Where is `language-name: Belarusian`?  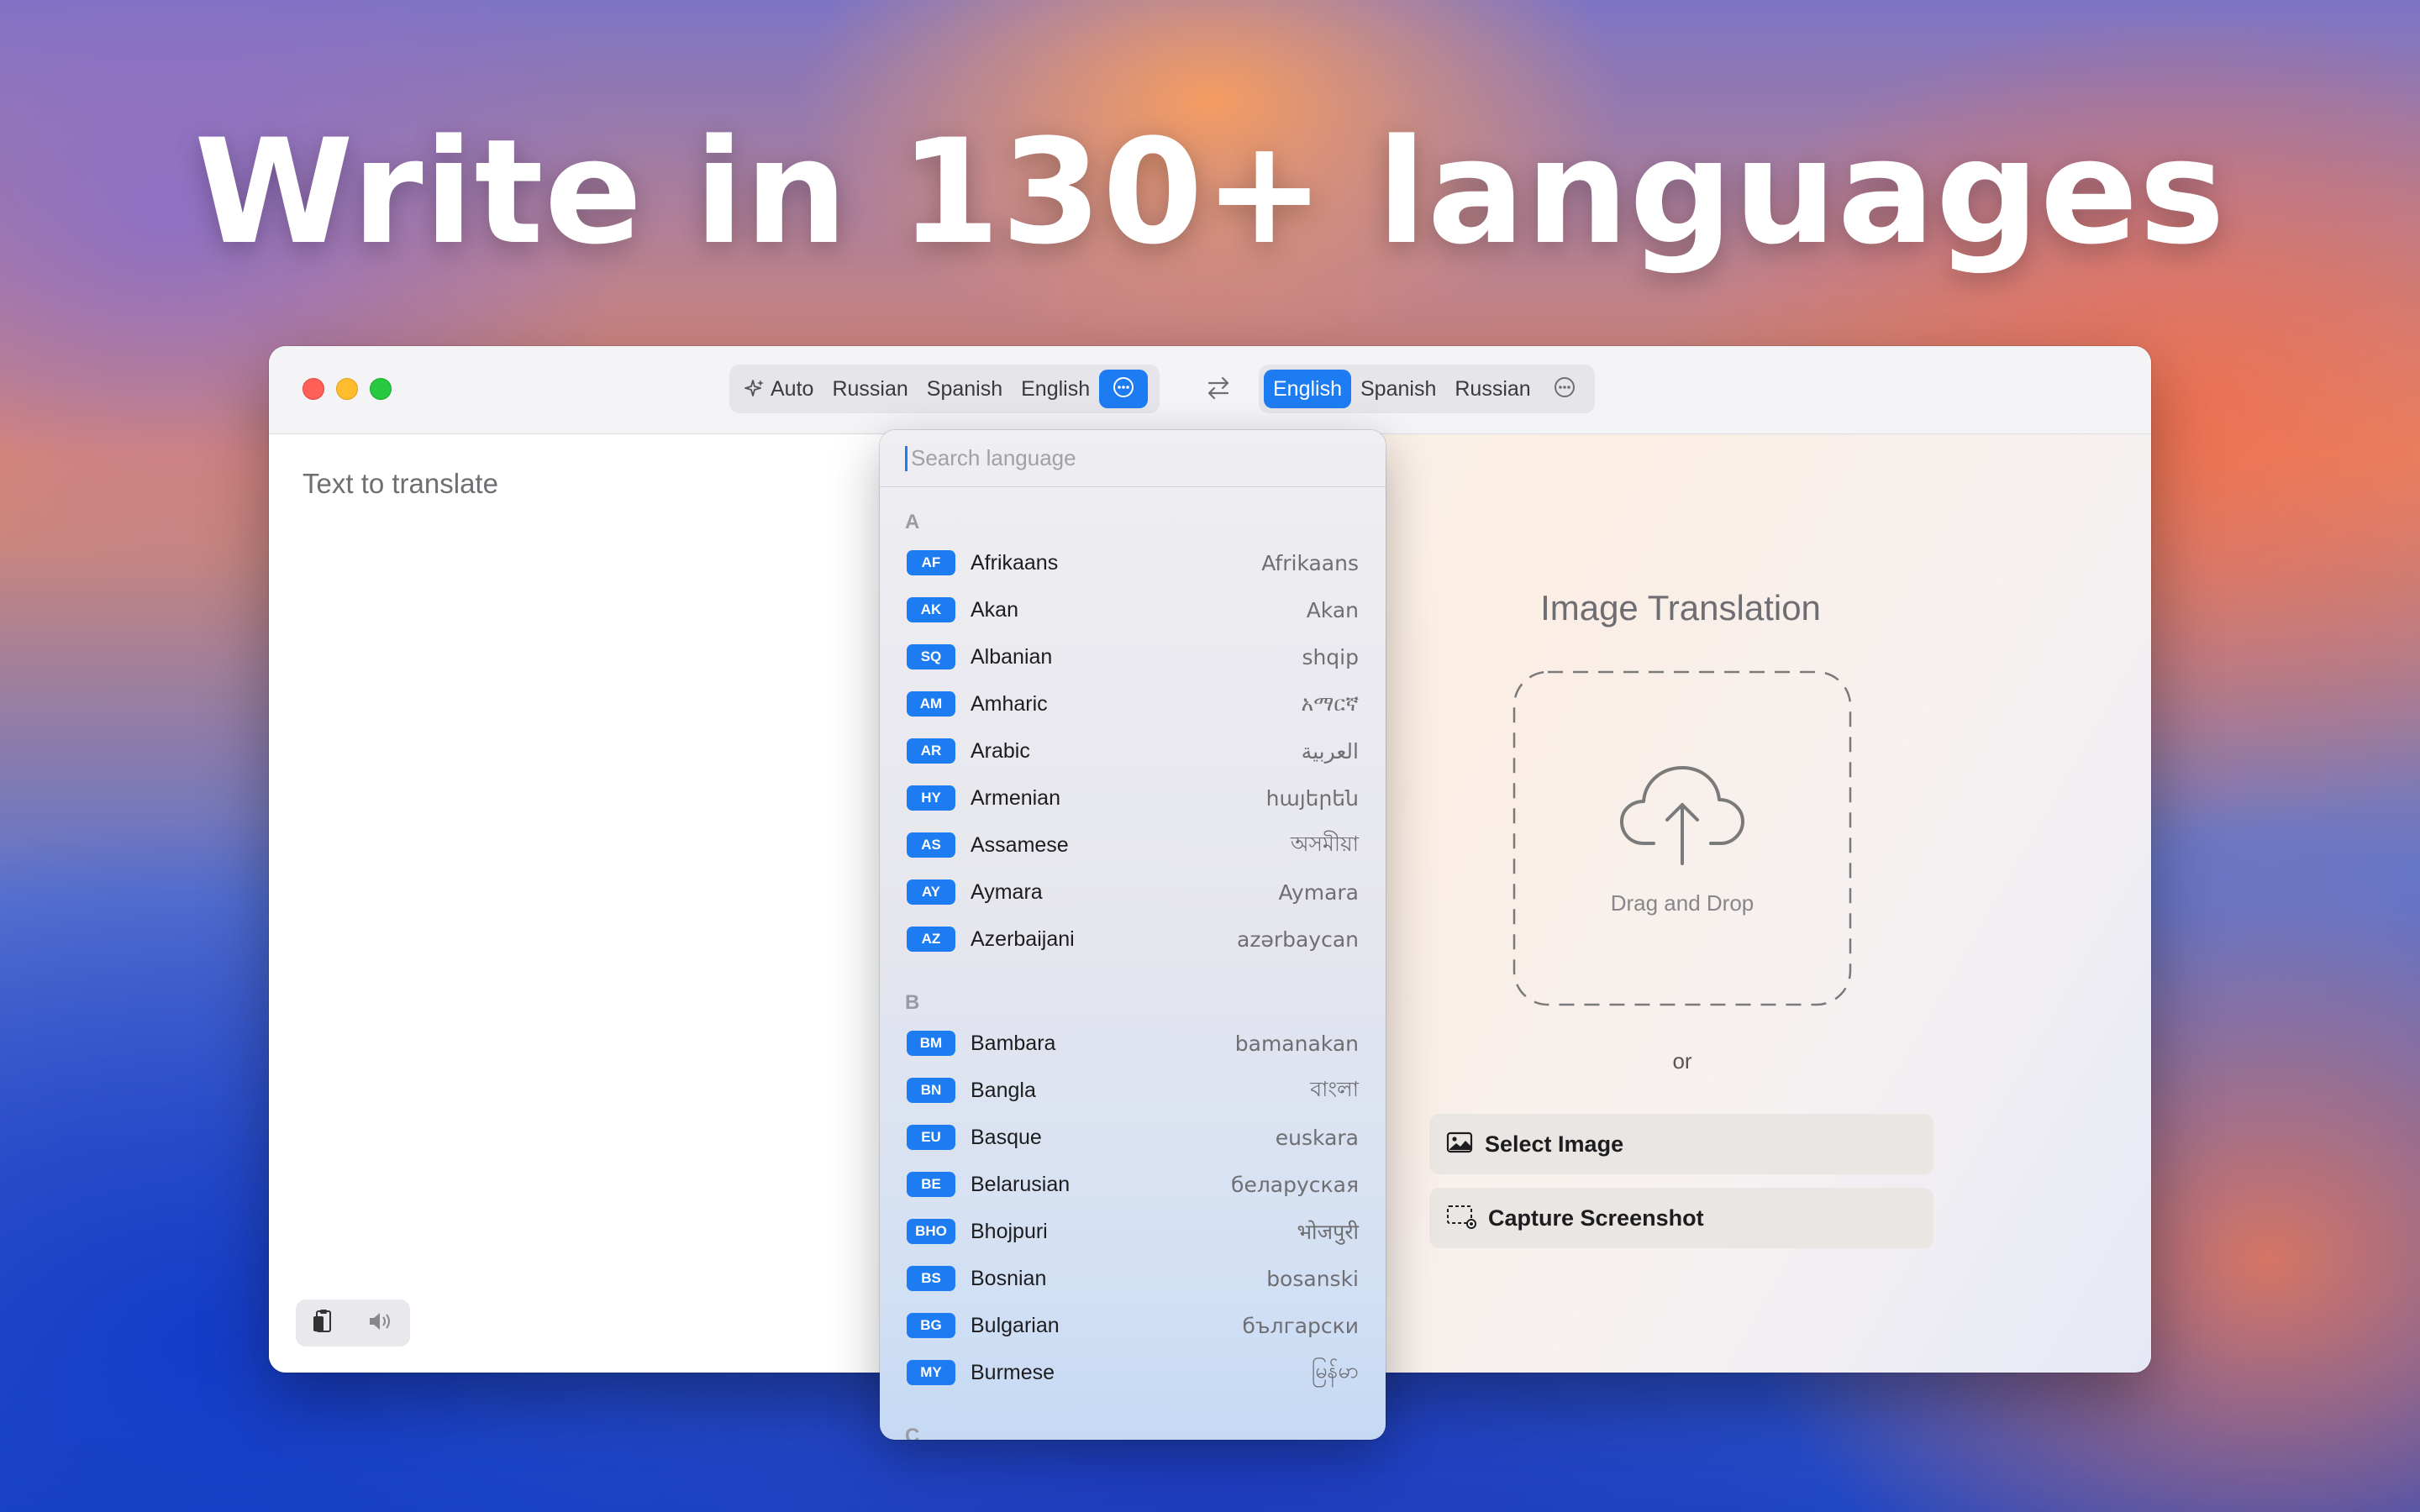 language-name: Belarusian is located at coordinates (1021, 1184).